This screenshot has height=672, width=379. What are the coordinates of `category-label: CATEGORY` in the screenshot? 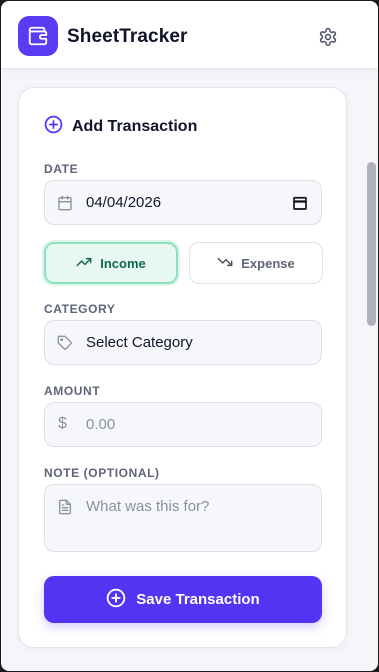 It's located at (80, 309).